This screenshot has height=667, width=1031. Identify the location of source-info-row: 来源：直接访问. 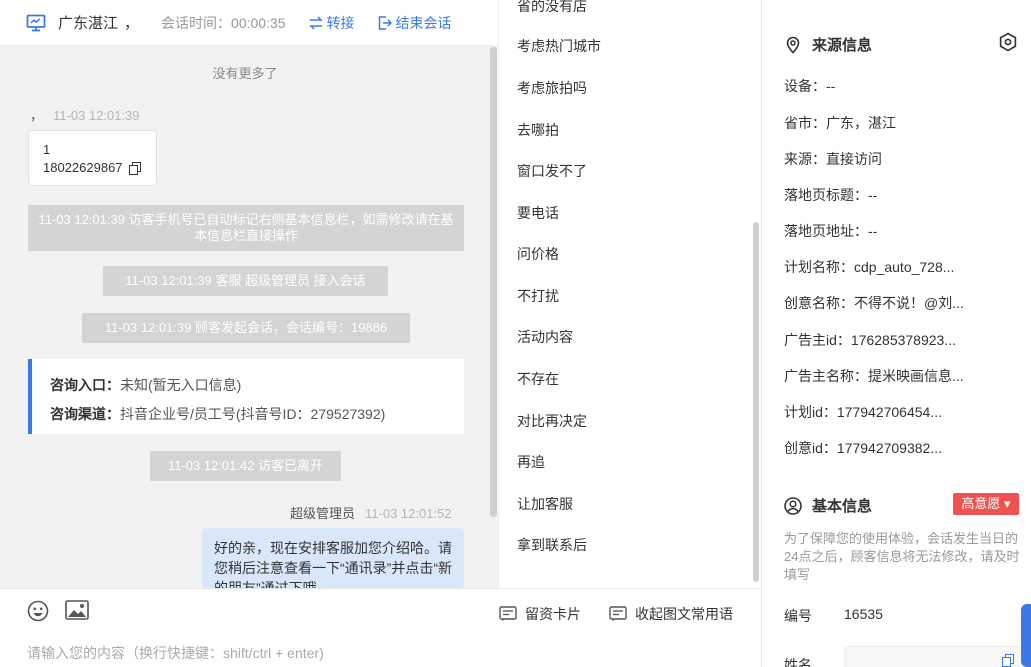
(833, 159).